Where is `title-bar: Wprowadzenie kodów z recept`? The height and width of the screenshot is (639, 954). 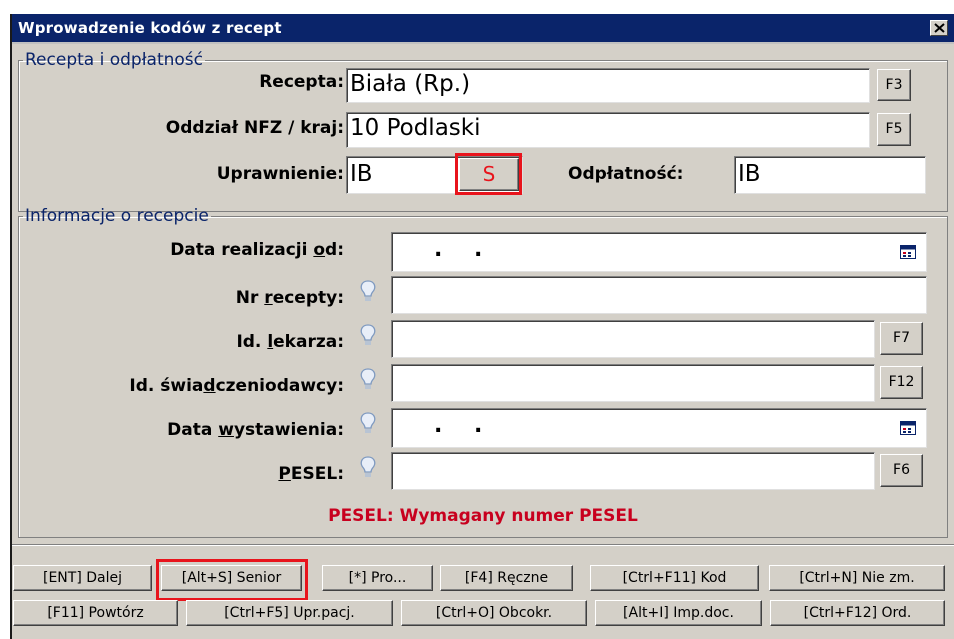 title-bar: Wprowadzenie kodów z recept is located at coordinates (483, 29).